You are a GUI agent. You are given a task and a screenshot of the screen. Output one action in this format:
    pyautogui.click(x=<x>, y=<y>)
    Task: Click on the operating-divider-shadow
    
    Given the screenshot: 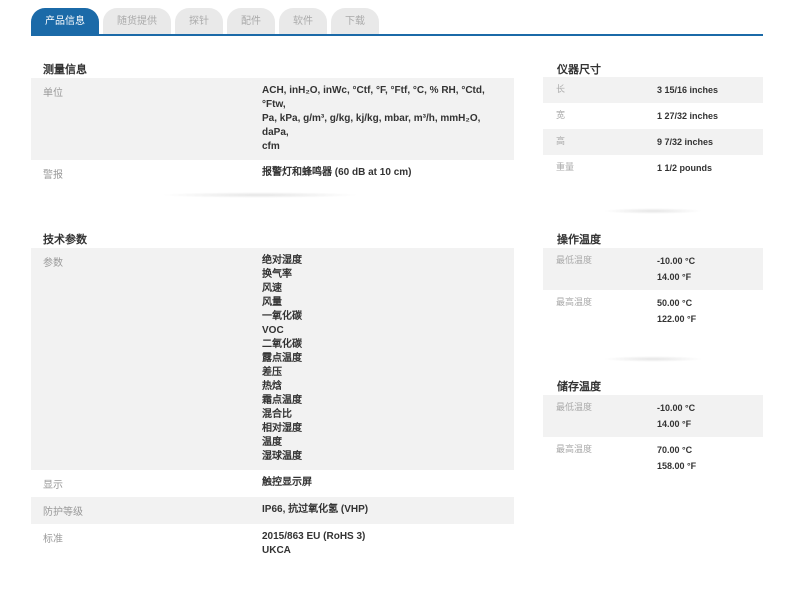 What is the action you would take?
    pyautogui.click(x=653, y=359)
    